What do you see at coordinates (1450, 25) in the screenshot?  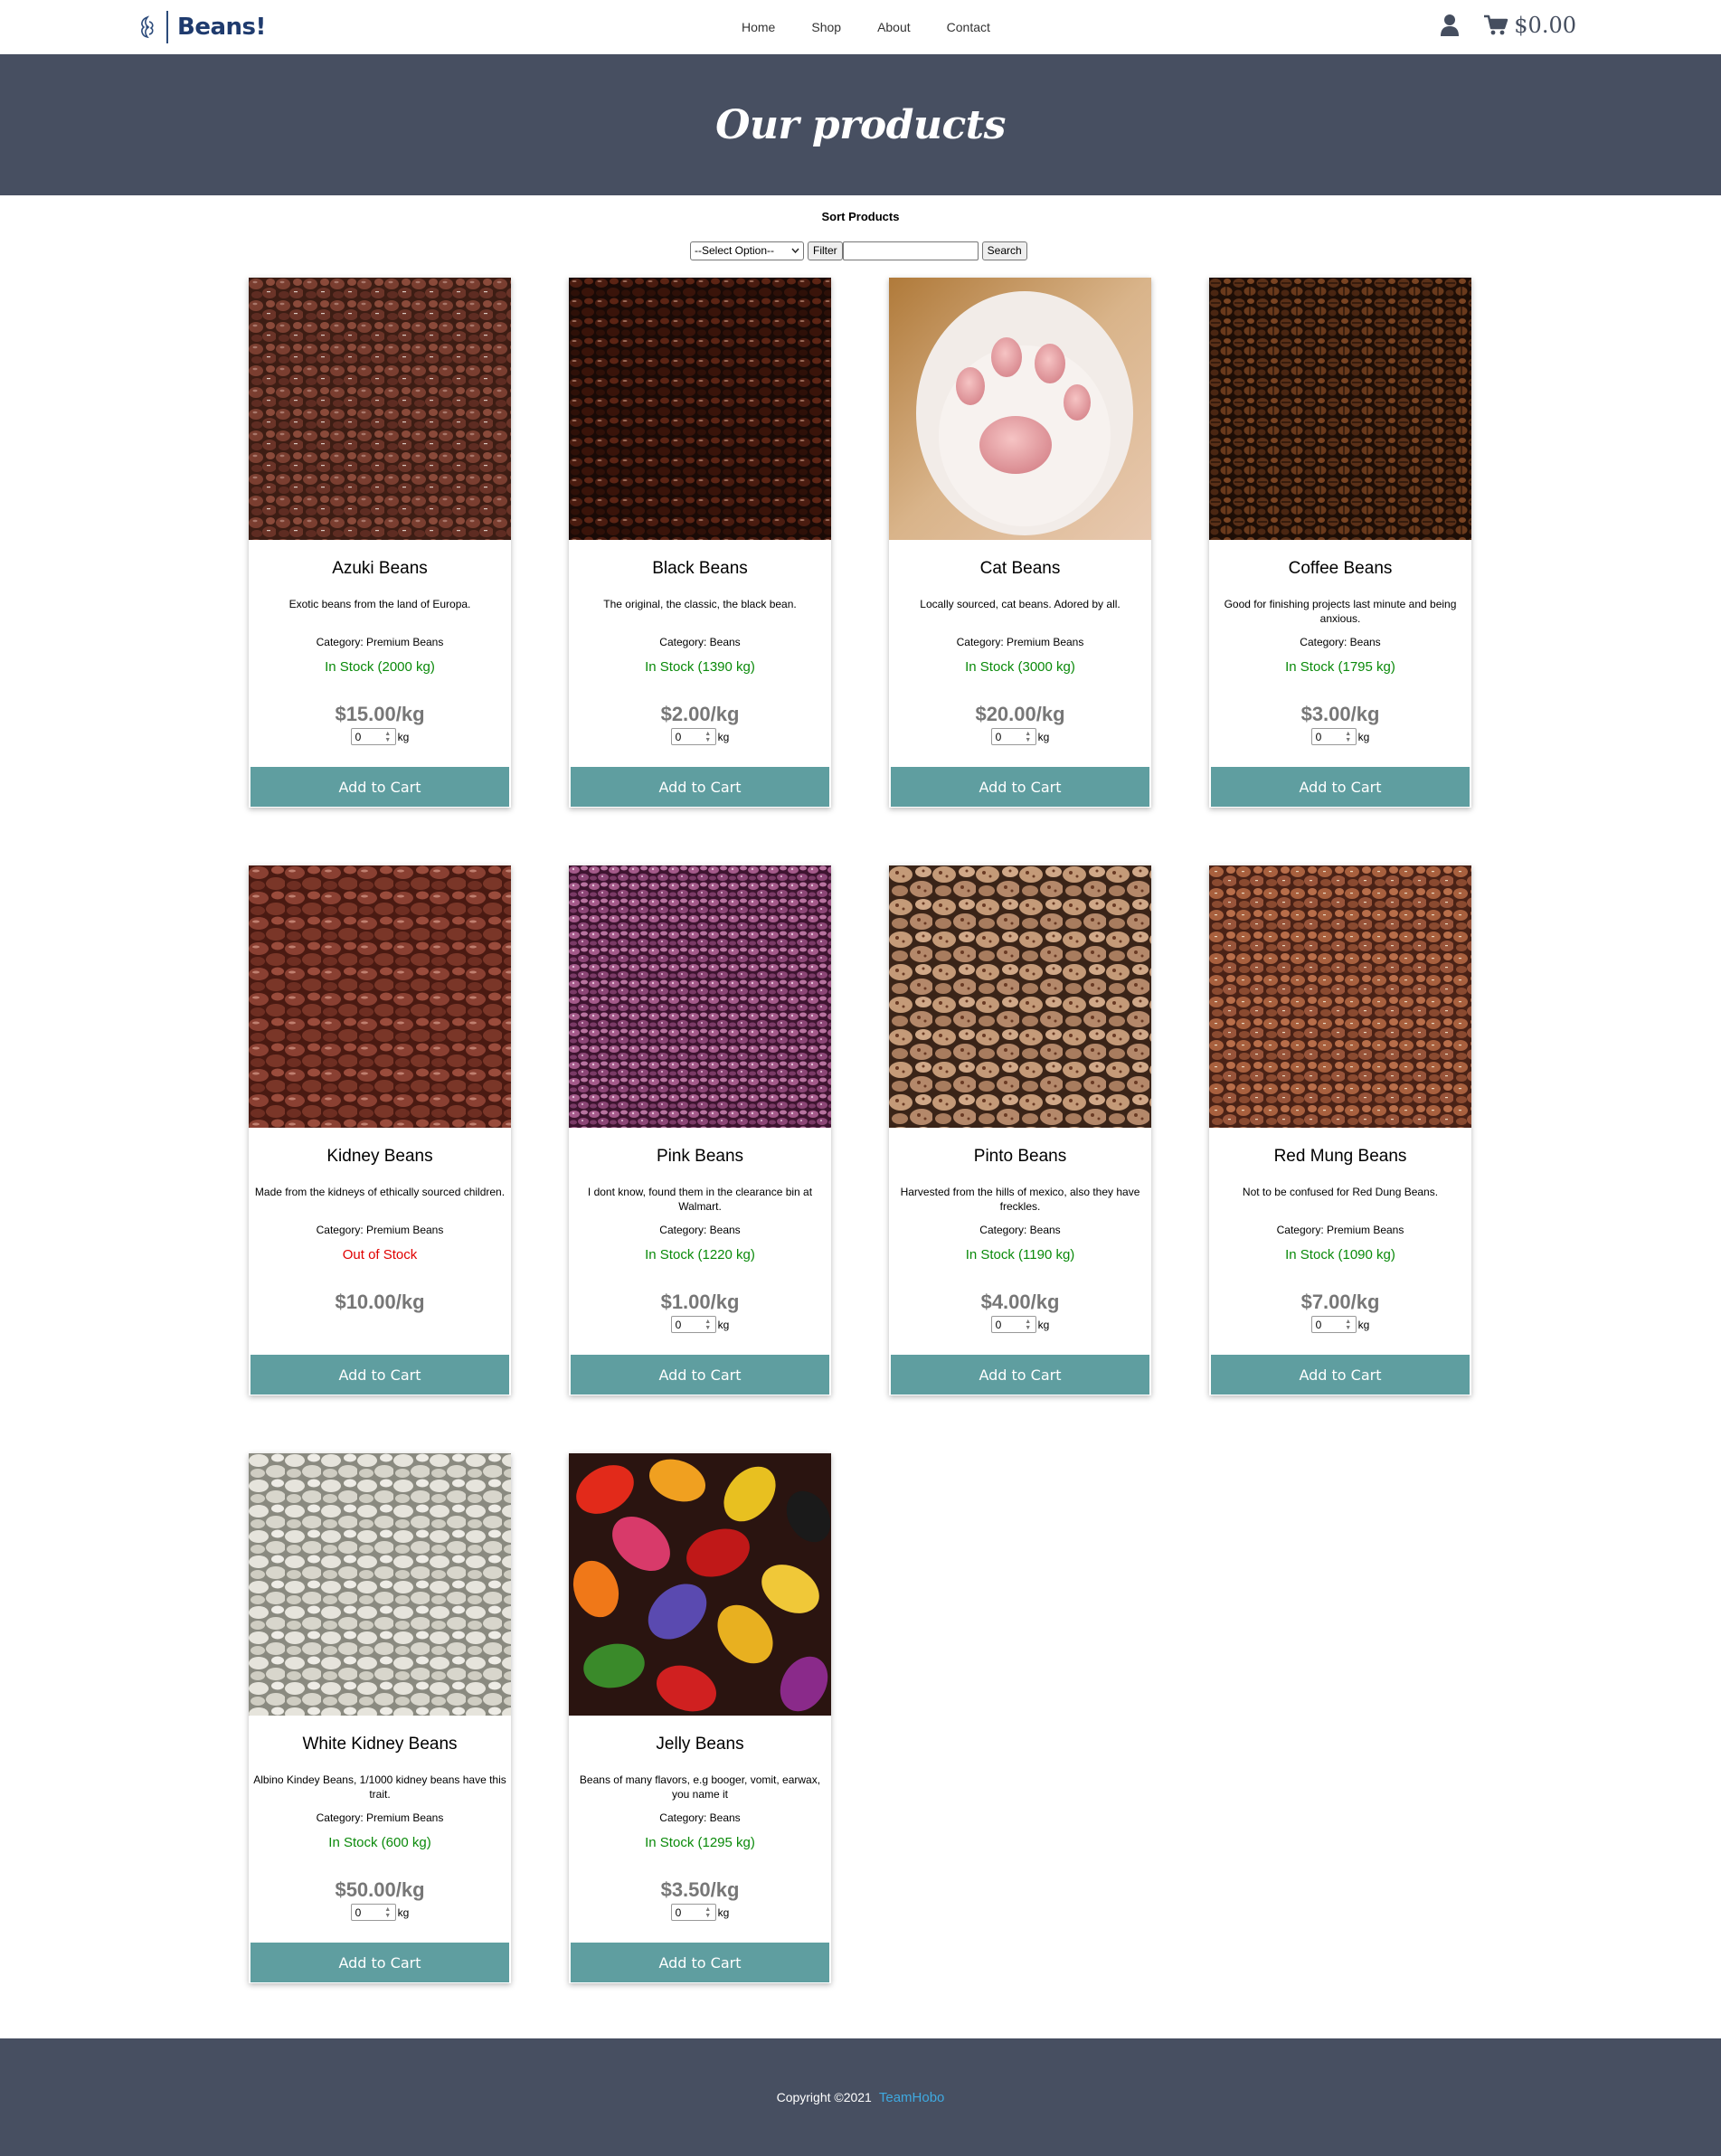 I see `user-icon` at bounding box center [1450, 25].